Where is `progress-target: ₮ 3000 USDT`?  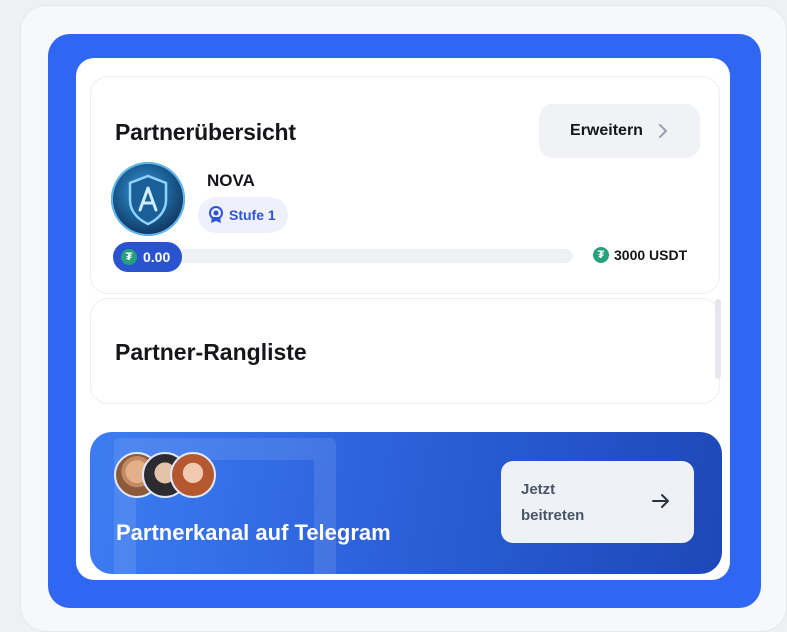 progress-target: ₮ 3000 USDT is located at coordinates (640, 255).